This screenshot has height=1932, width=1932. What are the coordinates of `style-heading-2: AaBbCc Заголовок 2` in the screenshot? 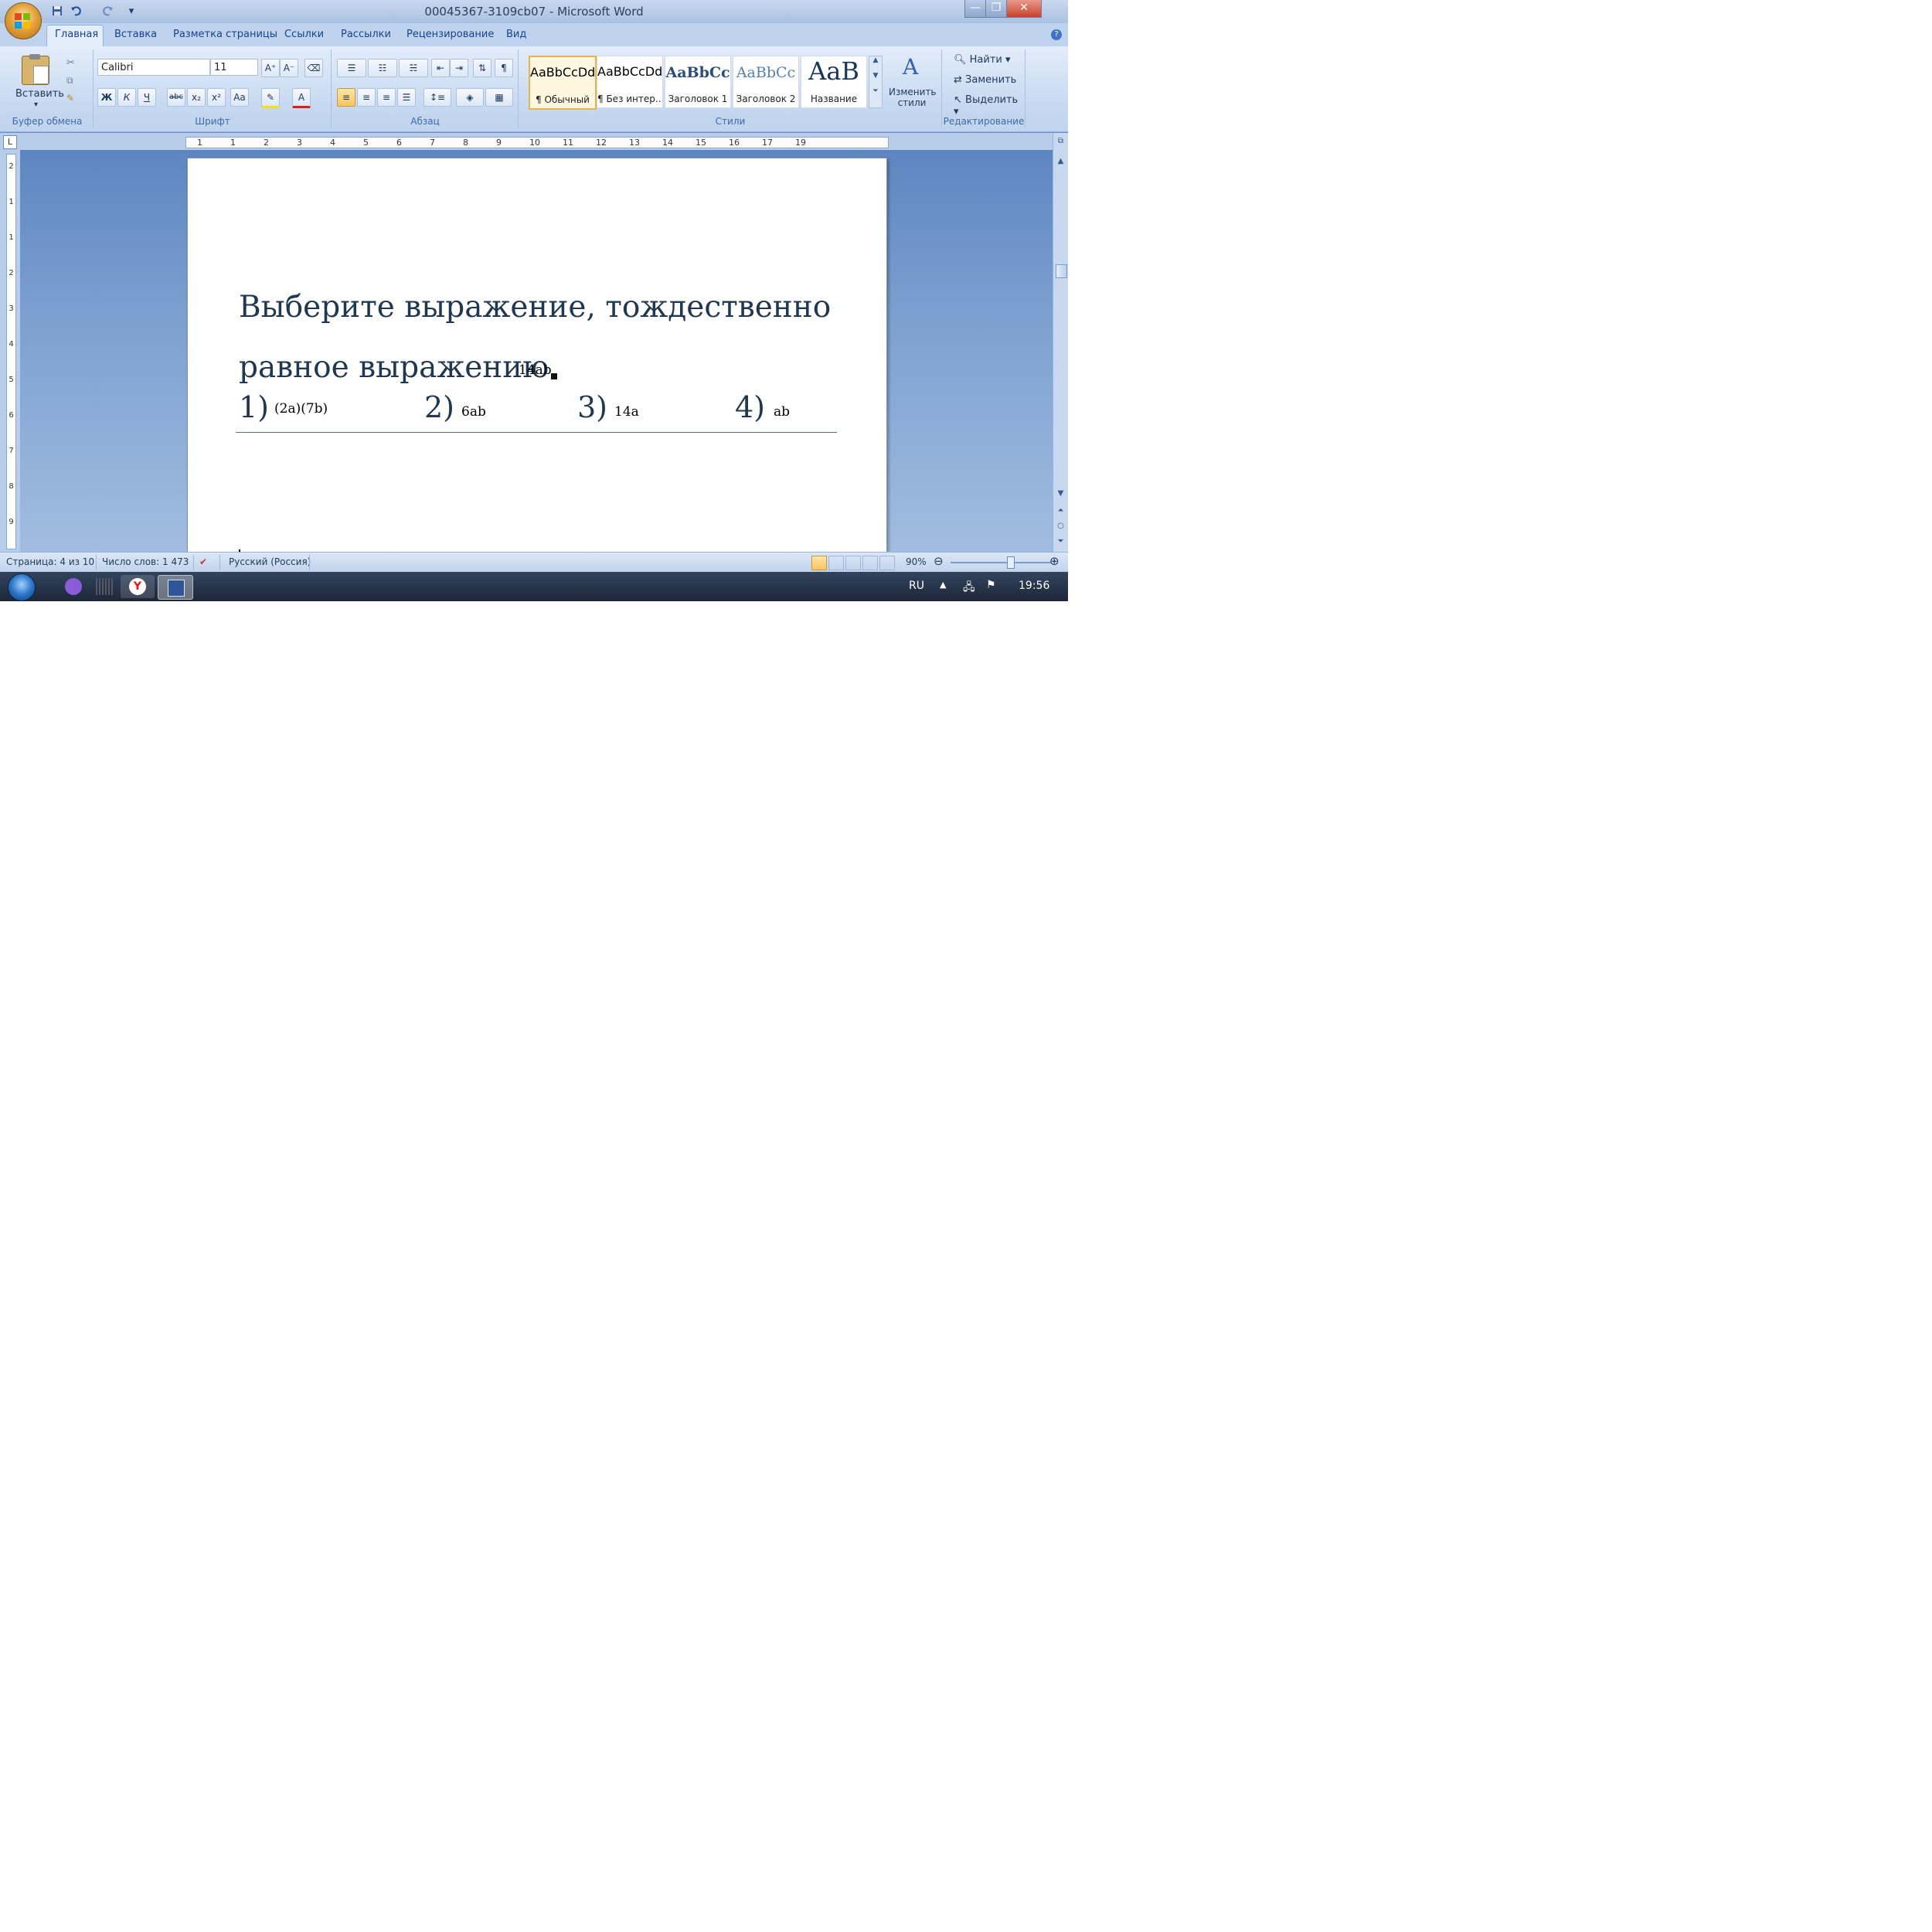 It's located at (766, 82).